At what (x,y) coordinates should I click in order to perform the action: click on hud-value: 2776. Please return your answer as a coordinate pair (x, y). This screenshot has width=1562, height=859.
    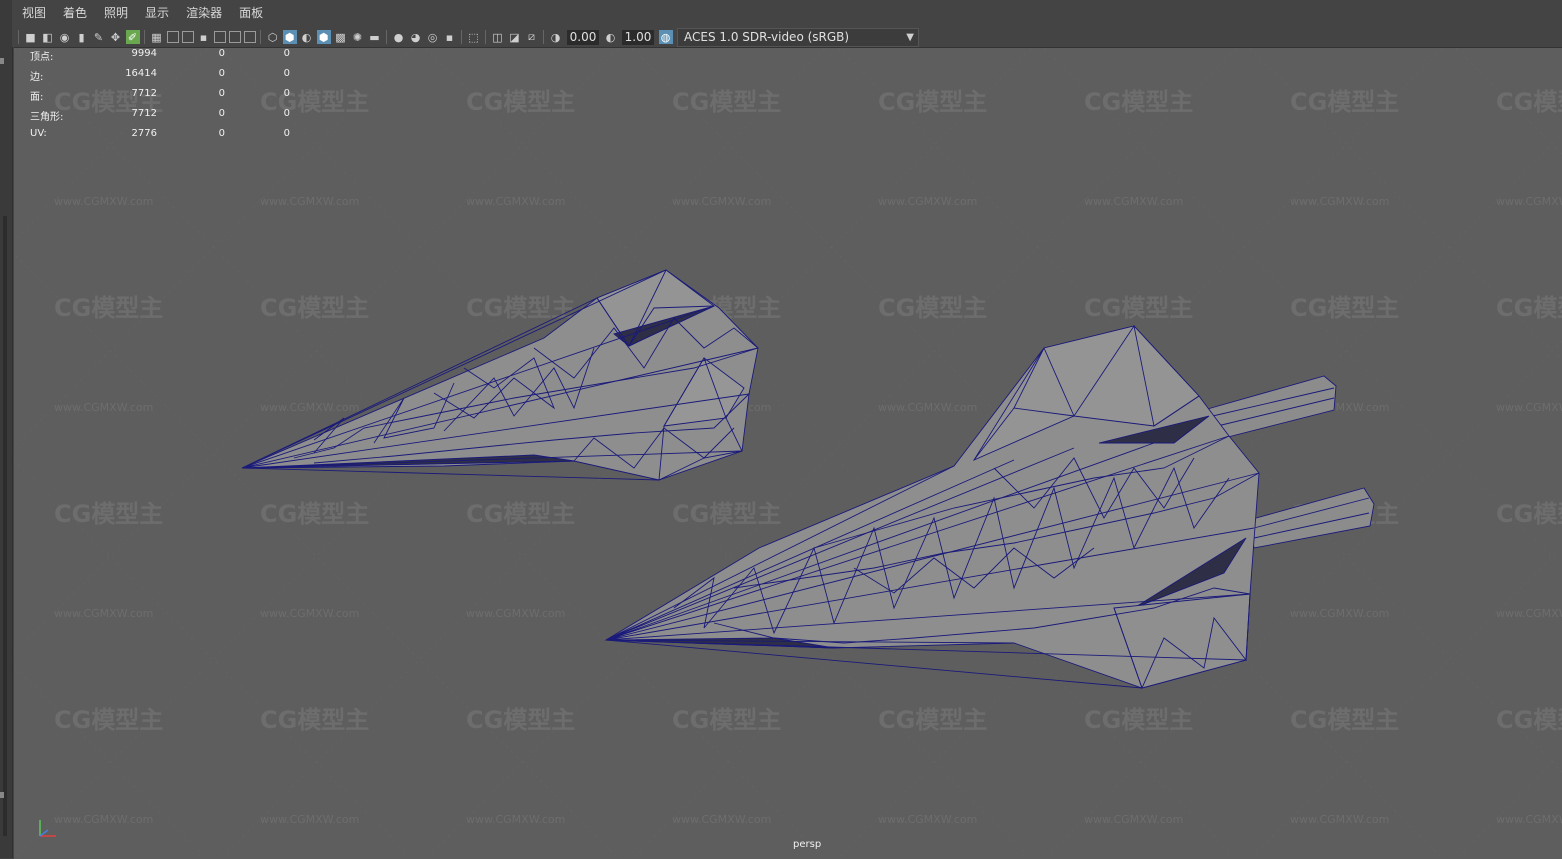
    Looking at the image, I should click on (144, 133).